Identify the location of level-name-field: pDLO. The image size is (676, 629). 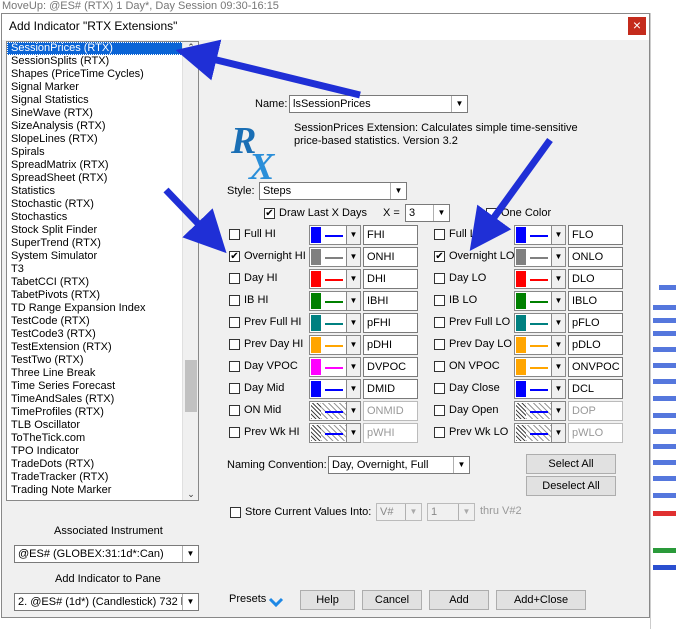
(595, 345).